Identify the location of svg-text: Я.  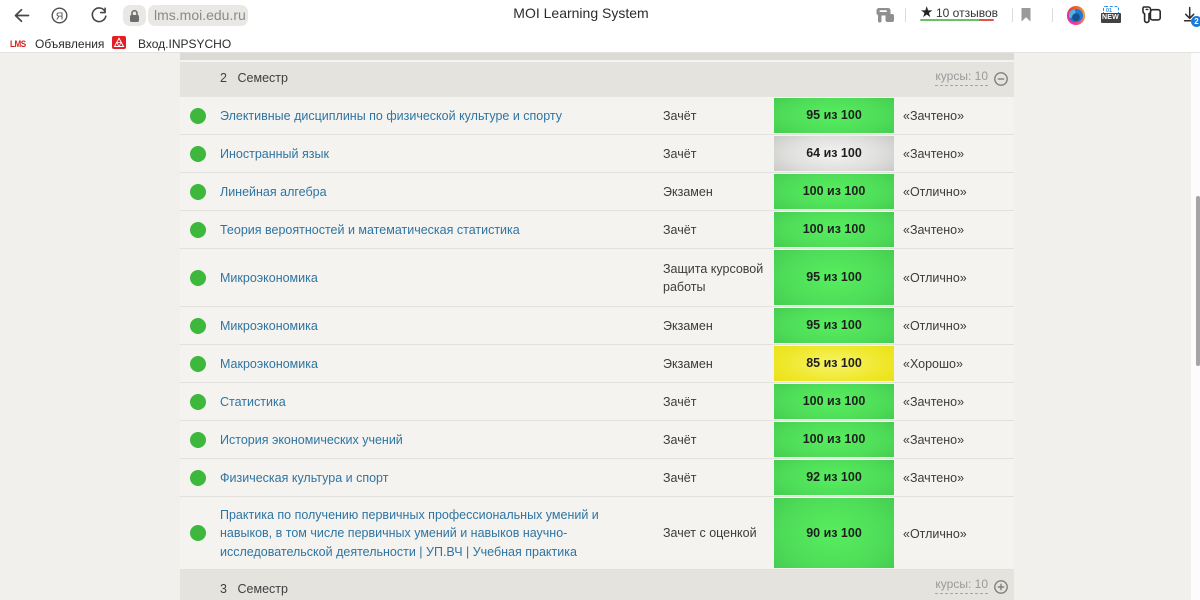
(60, 16).